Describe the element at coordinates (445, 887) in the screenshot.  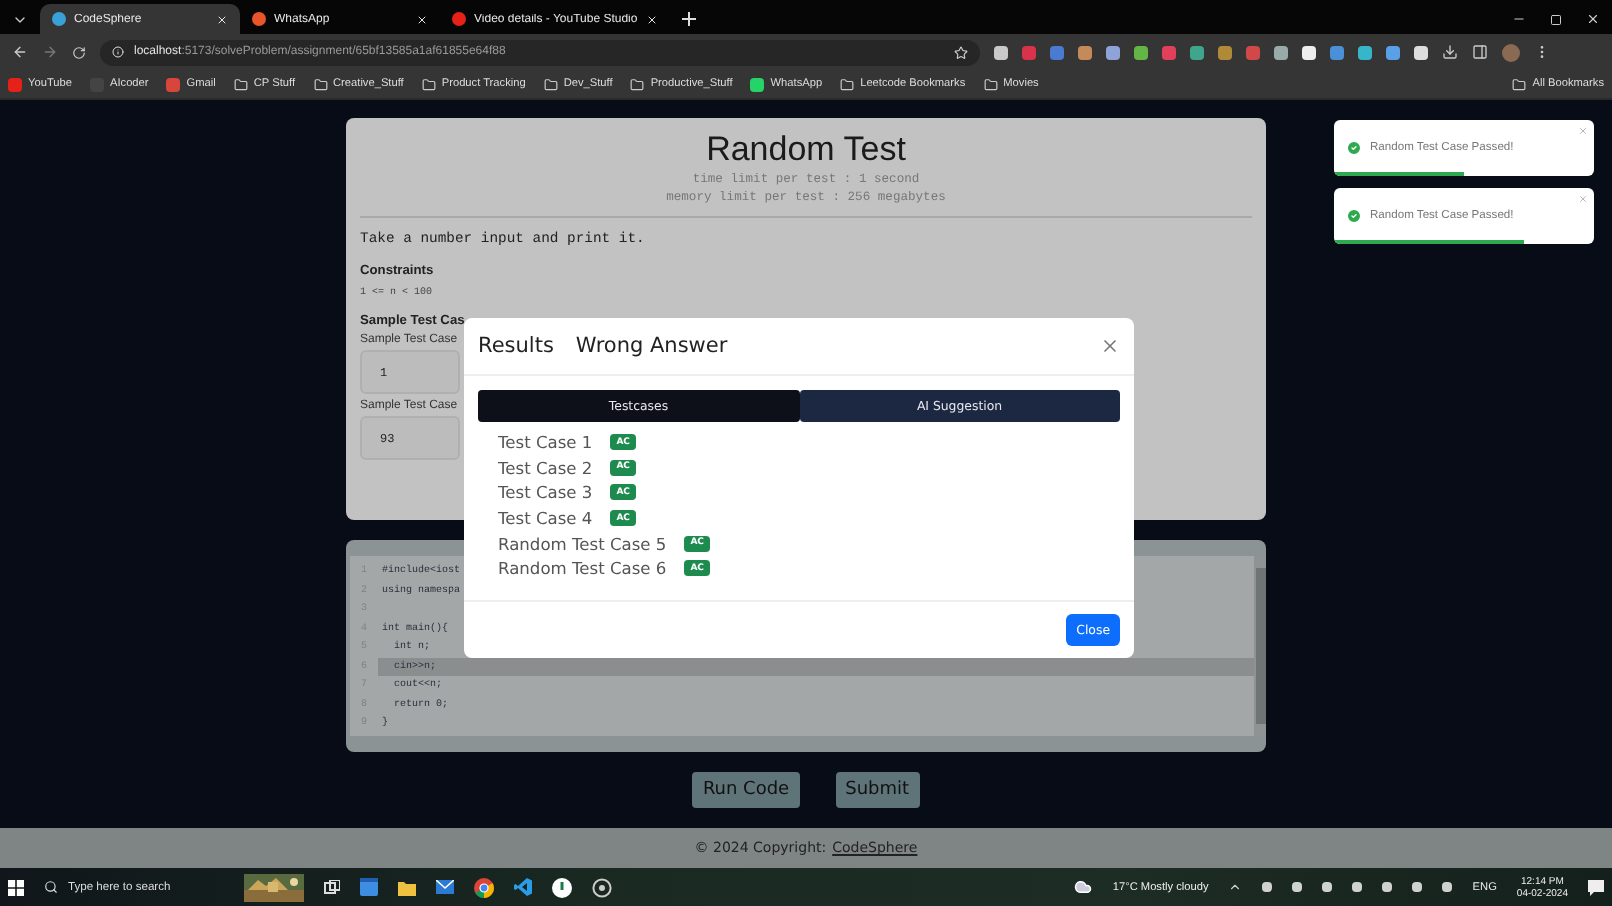
I see `mail-icon` at that location.